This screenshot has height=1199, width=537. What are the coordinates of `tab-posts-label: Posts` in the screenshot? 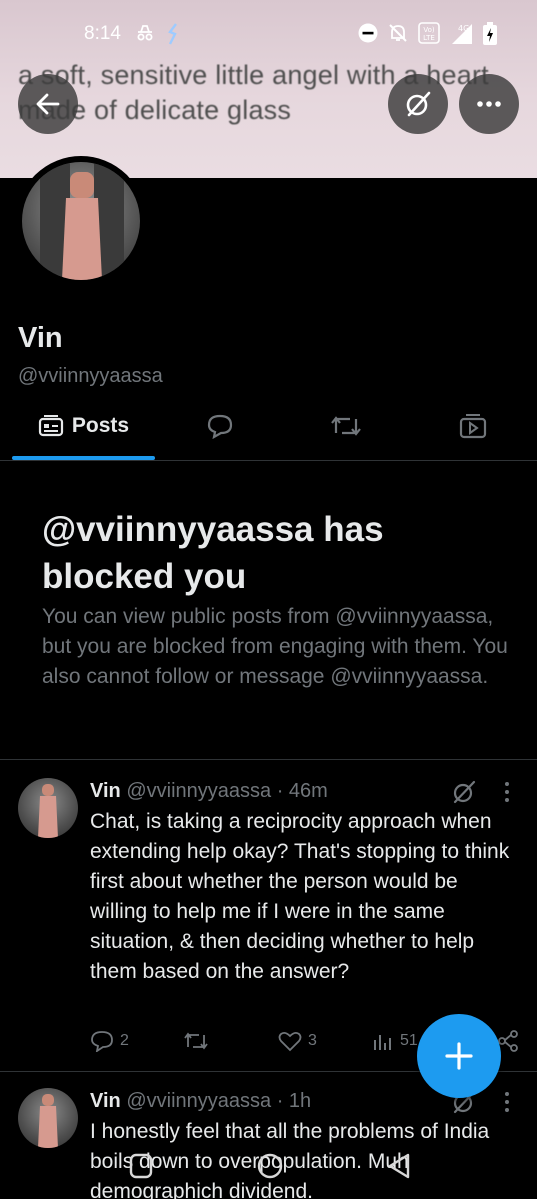 It's located at (100, 425).